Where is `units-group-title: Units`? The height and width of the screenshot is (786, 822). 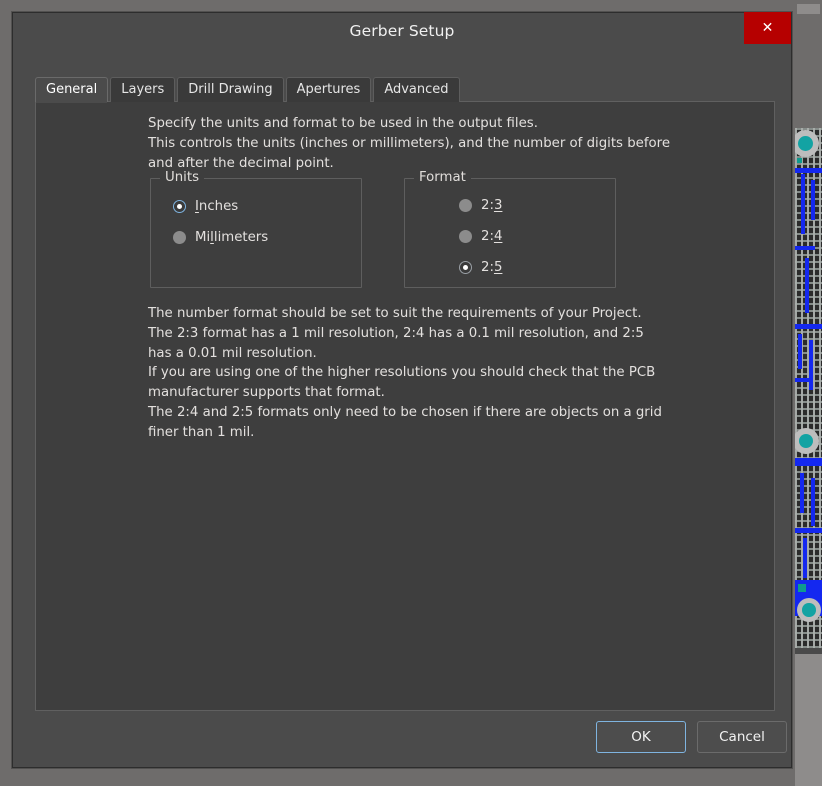 units-group-title: Units is located at coordinates (182, 177).